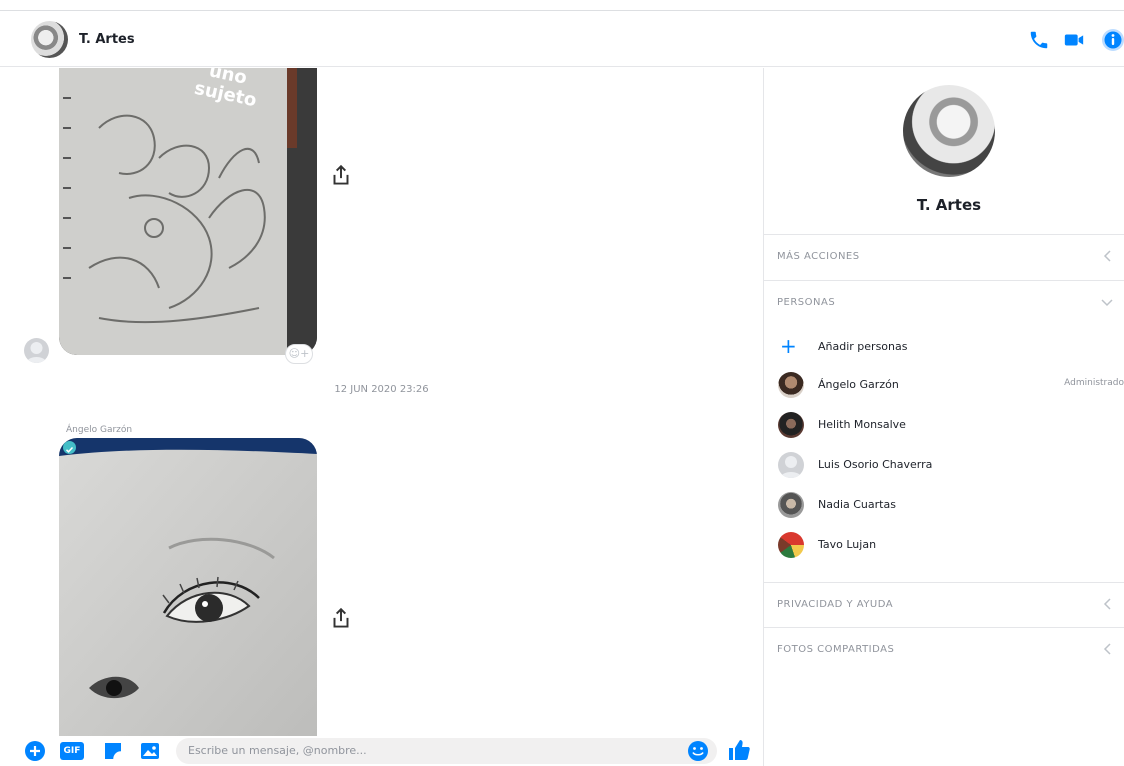  Describe the element at coordinates (381, 389) in the screenshot. I see `message-timestamp: 12 JUN 2020 23:26` at that location.